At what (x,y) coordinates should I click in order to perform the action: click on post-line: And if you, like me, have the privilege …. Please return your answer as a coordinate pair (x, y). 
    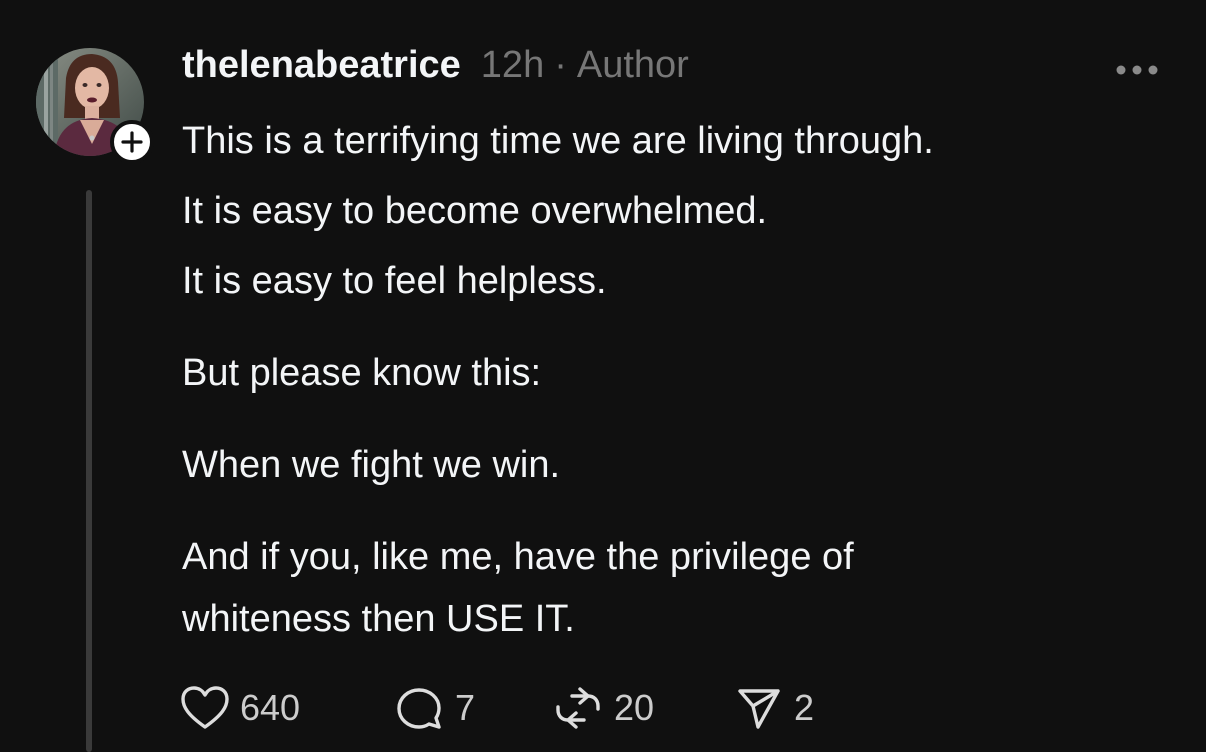
    Looking at the image, I should click on (518, 588).